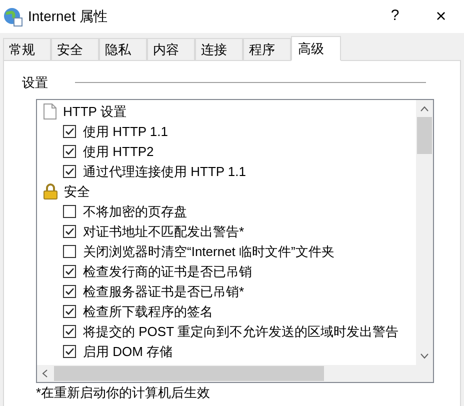 The image size is (464, 406). Describe the element at coordinates (441, 16) in the screenshot. I see `close-button: ×` at that location.